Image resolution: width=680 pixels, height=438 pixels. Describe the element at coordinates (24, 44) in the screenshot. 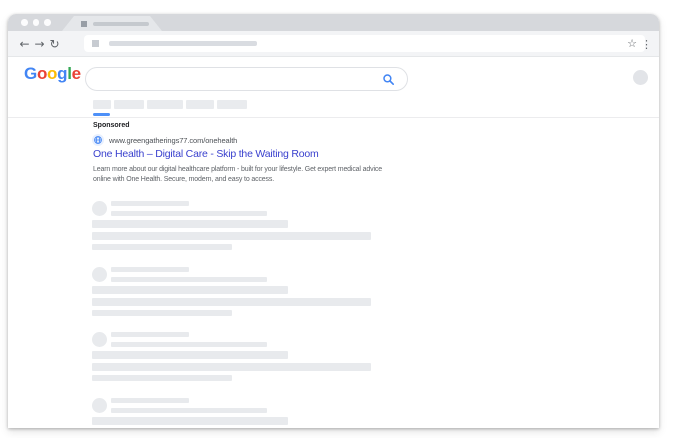

I see `back-icon: ←` at that location.